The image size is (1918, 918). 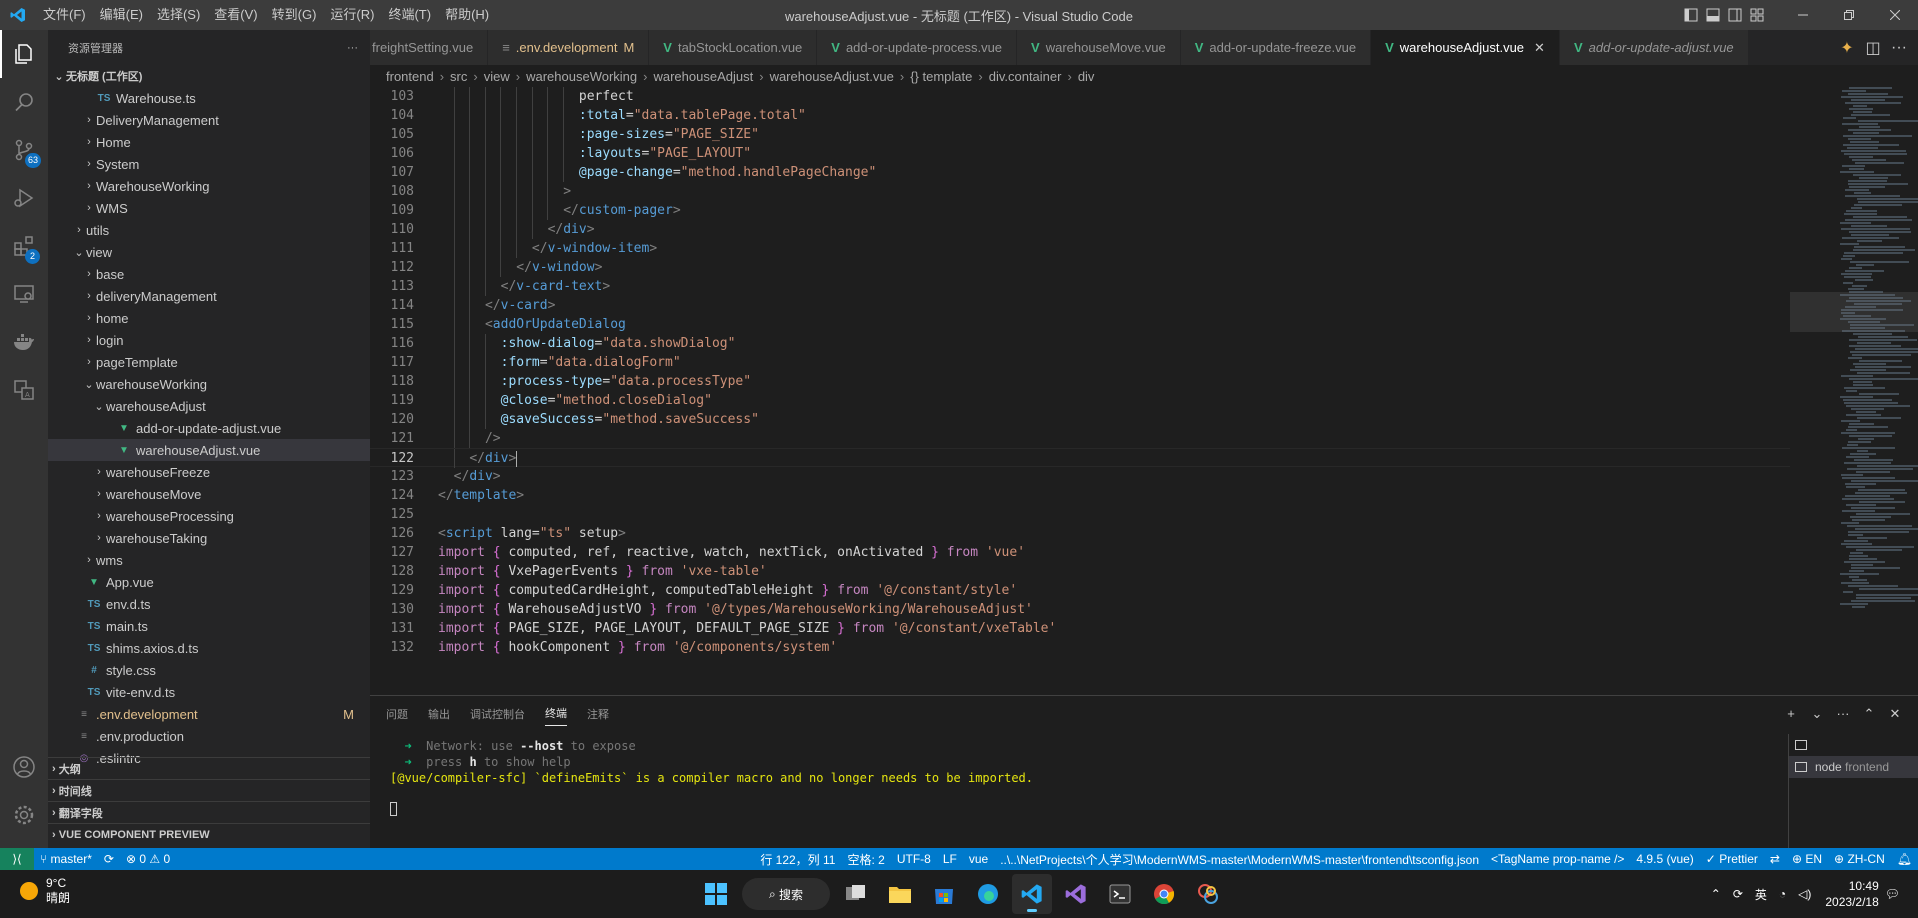 I want to click on breadcrumb-item: view, so click(x=497, y=76).